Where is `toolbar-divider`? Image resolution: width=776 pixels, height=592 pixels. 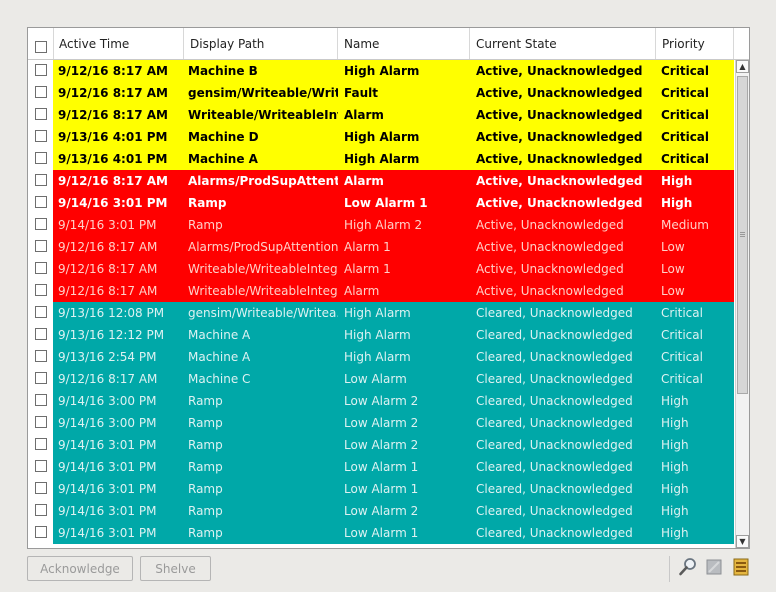 toolbar-divider is located at coordinates (669, 569).